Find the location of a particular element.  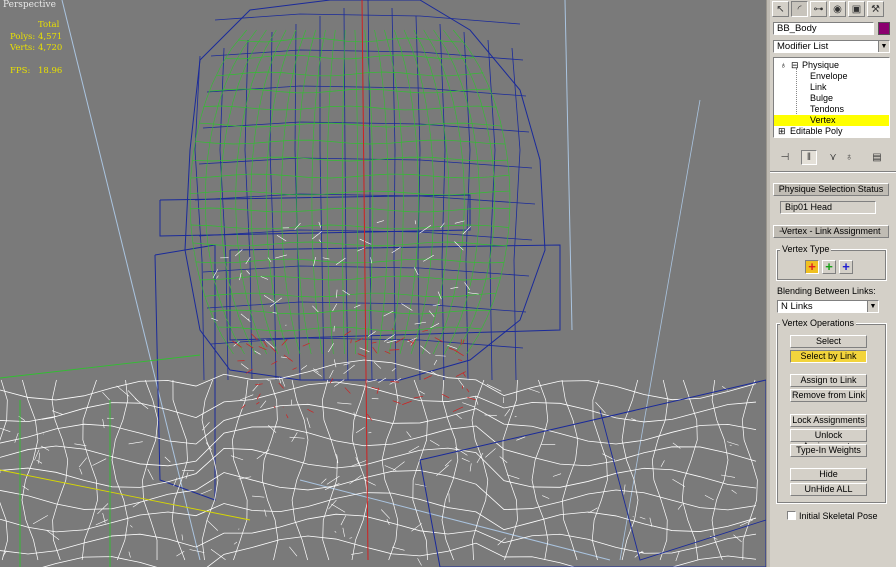

show-end-result-icon: ‖ is located at coordinates (809, 157).